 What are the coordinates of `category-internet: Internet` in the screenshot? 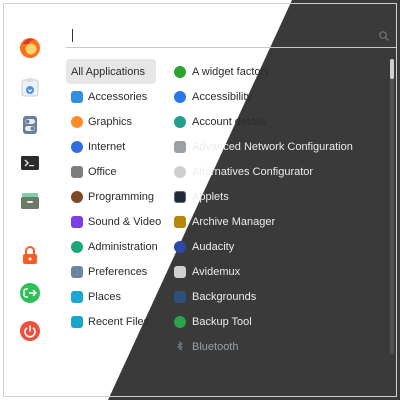 It's located at (111, 146).